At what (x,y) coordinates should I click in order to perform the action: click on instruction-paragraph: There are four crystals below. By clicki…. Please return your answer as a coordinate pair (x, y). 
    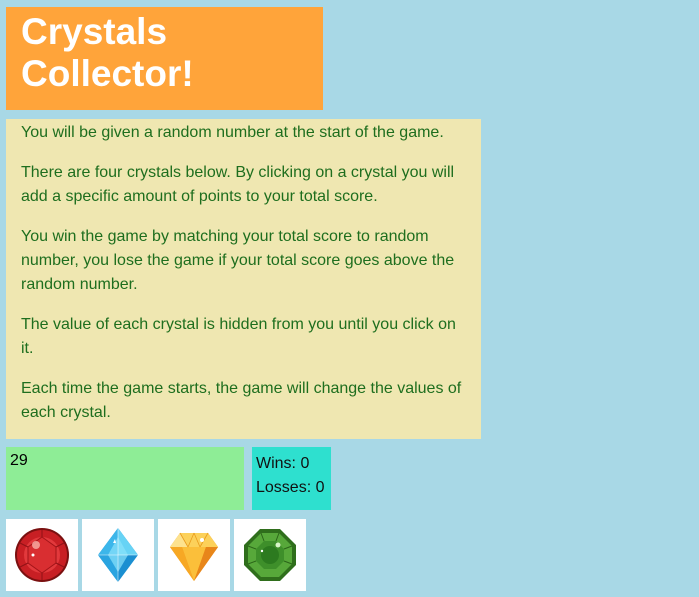
    Looking at the image, I should click on (238, 184).